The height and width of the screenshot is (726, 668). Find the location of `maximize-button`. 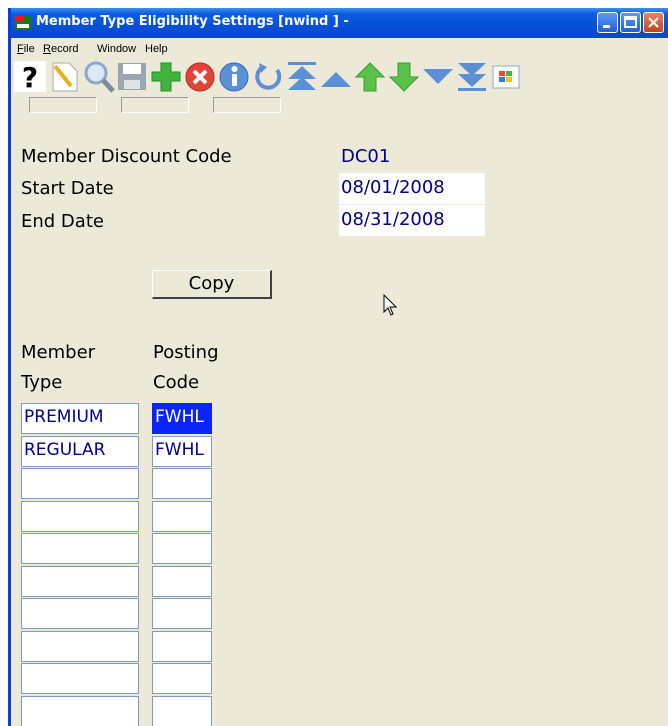

maximize-button is located at coordinates (630, 22).